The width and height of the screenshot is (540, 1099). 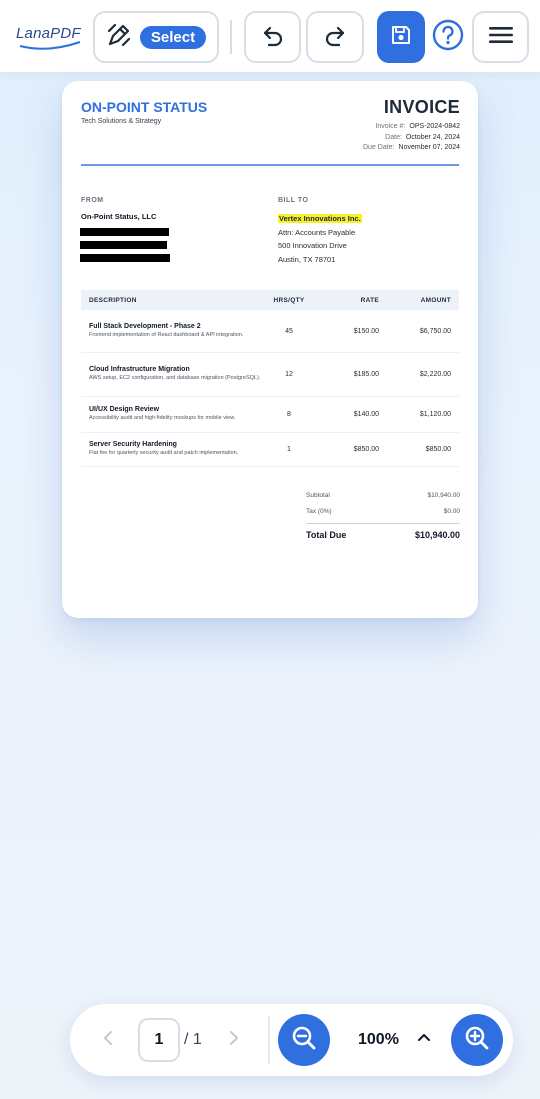 I want to click on invoice-due-date-line: Due Date: November 07, 2024, so click(x=411, y=147).